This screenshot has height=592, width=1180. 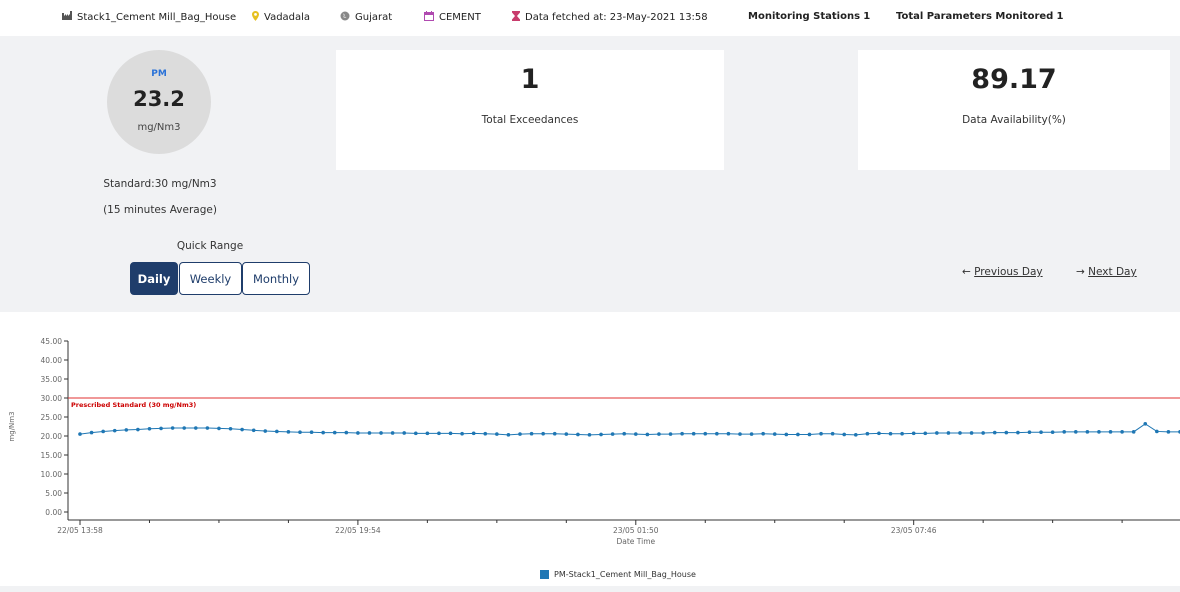 I want to click on exceedances-label: Total Exceedances, so click(x=530, y=120).